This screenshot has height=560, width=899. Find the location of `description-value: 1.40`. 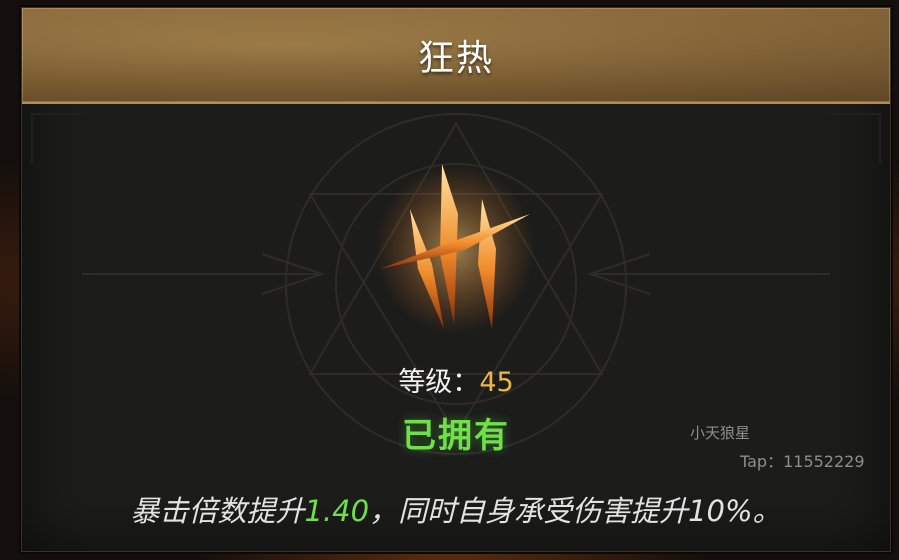

description-value: 1.40 is located at coordinates (337, 511).